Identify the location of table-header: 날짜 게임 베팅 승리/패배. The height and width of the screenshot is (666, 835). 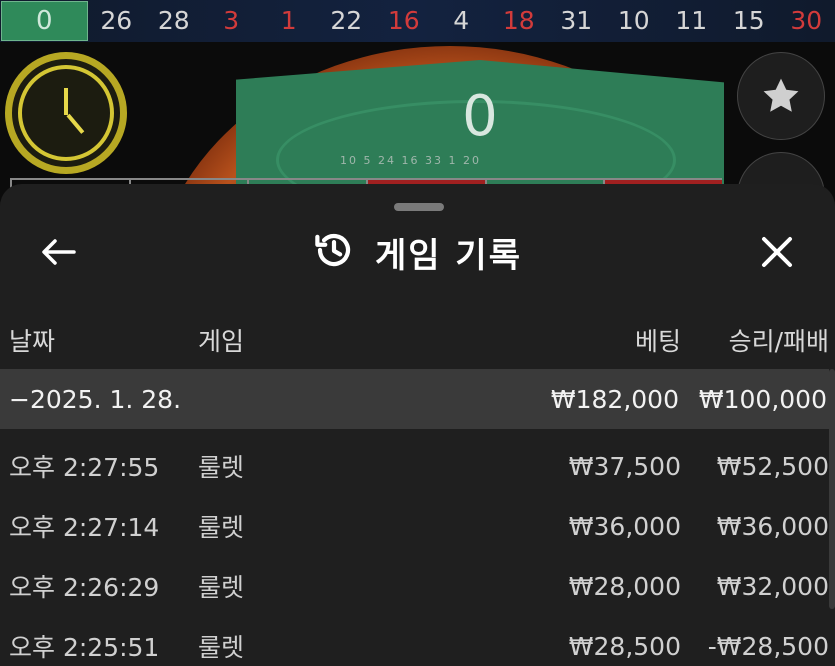
(417, 340).